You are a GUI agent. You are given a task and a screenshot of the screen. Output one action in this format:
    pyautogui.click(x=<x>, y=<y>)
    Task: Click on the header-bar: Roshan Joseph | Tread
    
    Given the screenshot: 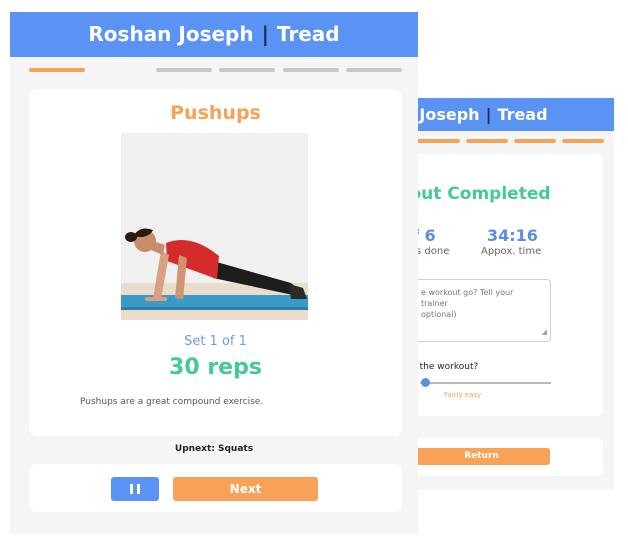 What is the action you would take?
    pyautogui.click(x=214, y=34)
    